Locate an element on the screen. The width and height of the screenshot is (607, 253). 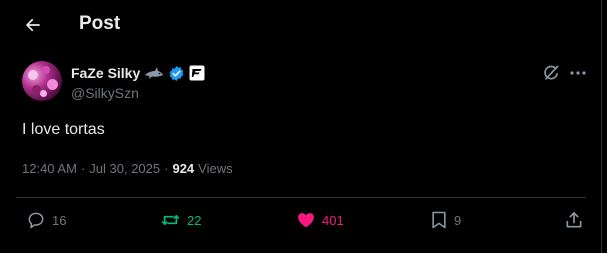
author-handle: @SilkySzn is located at coordinates (105, 93).